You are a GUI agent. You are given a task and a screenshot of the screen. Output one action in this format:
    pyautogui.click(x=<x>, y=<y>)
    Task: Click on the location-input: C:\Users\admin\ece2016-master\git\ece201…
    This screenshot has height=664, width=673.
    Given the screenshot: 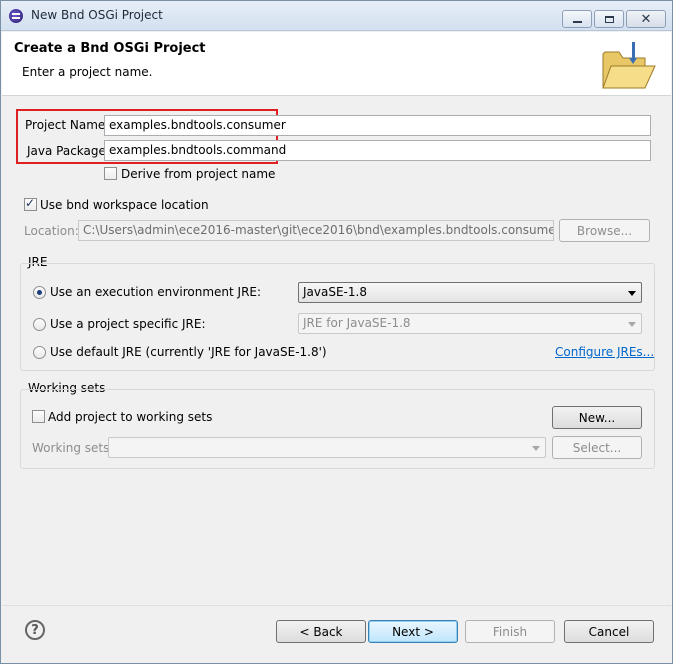 What is the action you would take?
    pyautogui.click(x=316, y=230)
    